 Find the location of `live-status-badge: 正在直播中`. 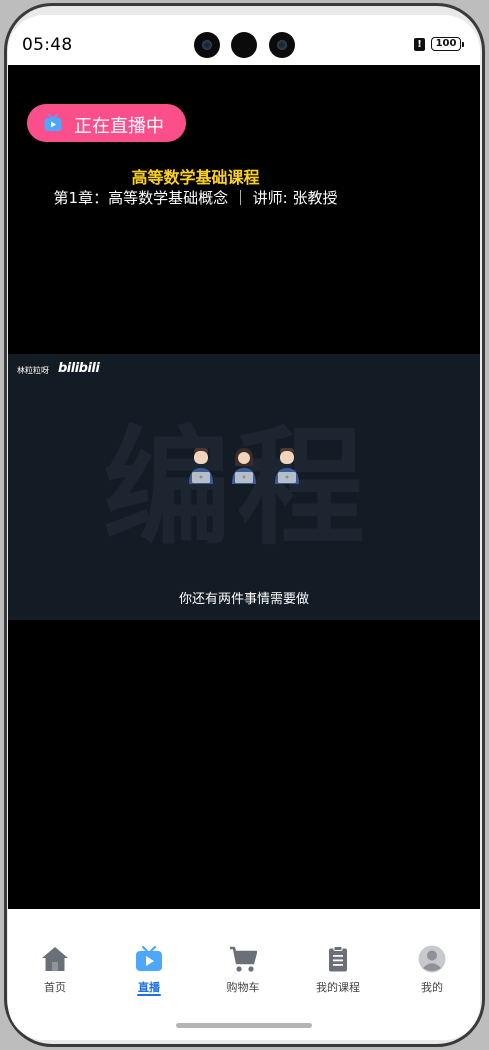

live-status-badge: 正在直播中 is located at coordinates (106, 123).